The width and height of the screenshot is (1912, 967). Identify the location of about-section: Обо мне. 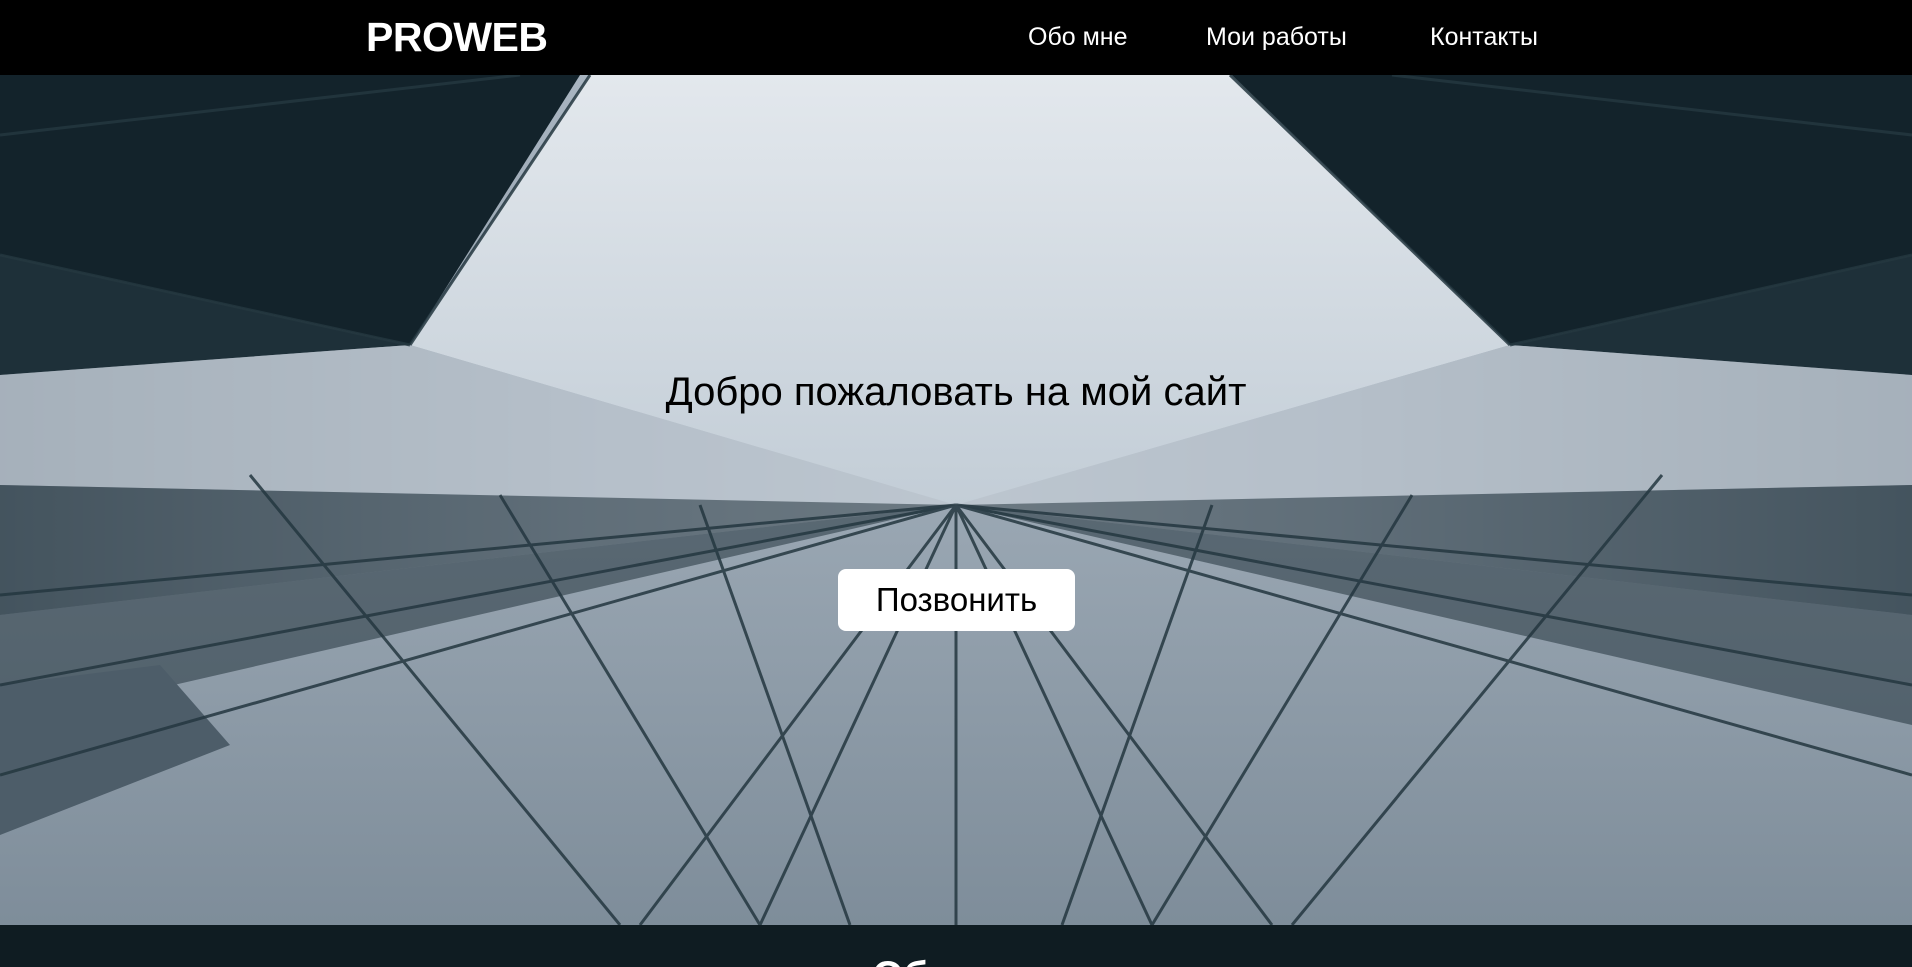
(956, 946).